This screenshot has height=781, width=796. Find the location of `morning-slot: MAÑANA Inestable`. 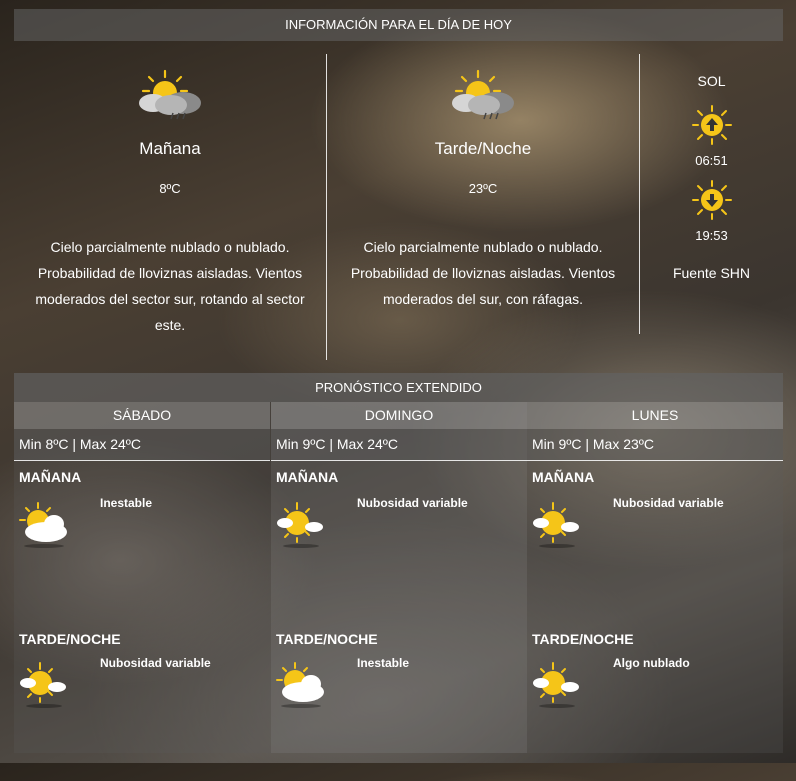

morning-slot: MAÑANA Inestable is located at coordinates (142, 541).